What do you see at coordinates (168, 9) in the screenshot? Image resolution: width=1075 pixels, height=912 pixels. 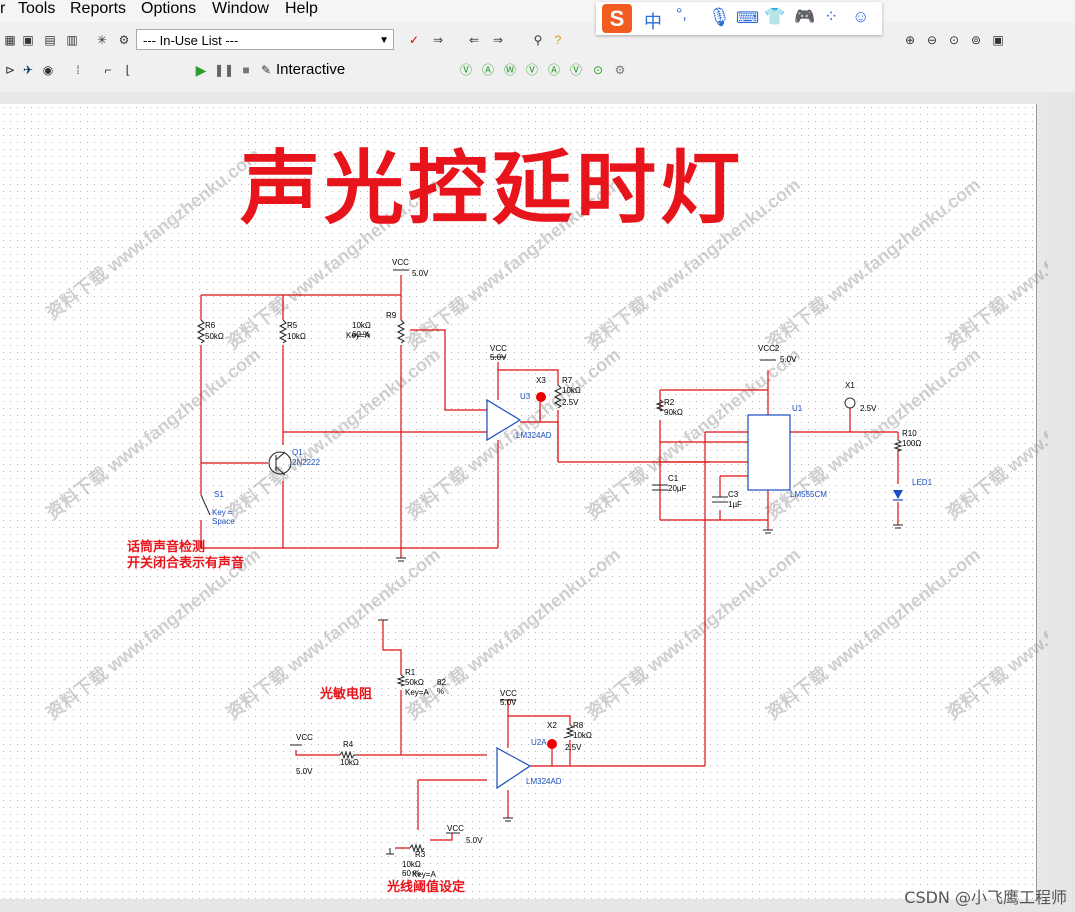 I see `menu-item-options: Options` at bounding box center [168, 9].